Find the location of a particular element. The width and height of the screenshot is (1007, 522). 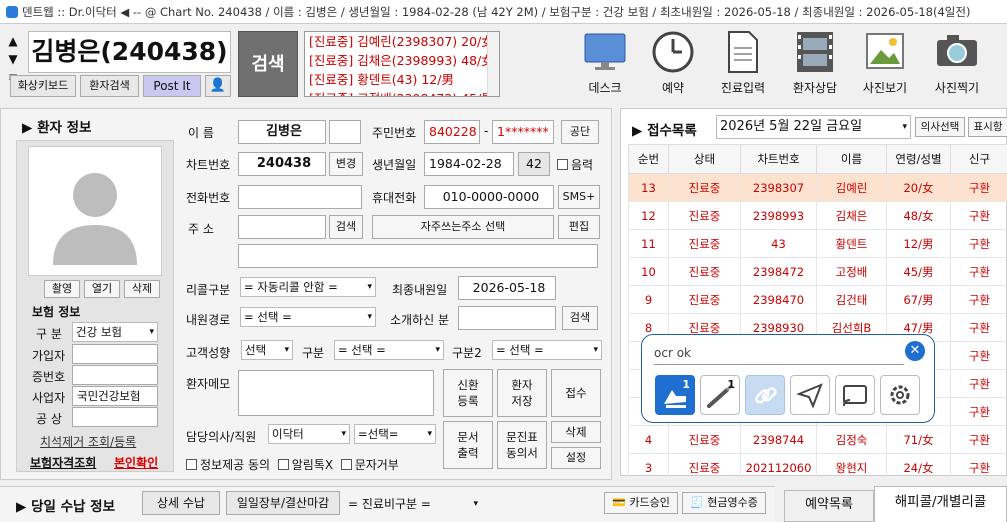

recall-select: = 자동리콜 안함 = is located at coordinates (308, 287).